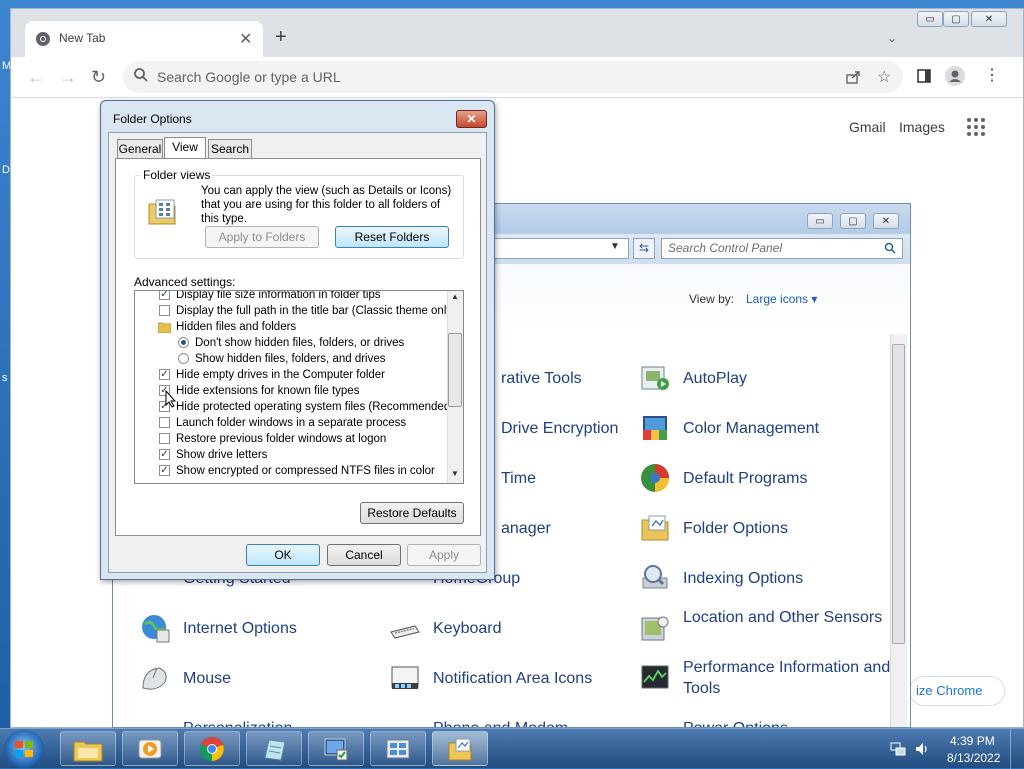 Image resolution: width=1024 pixels, height=769 pixels. What do you see at coordinates (140, 148) in the screenshot?
I see `tab-general: General` at bounding box center [140, 148].